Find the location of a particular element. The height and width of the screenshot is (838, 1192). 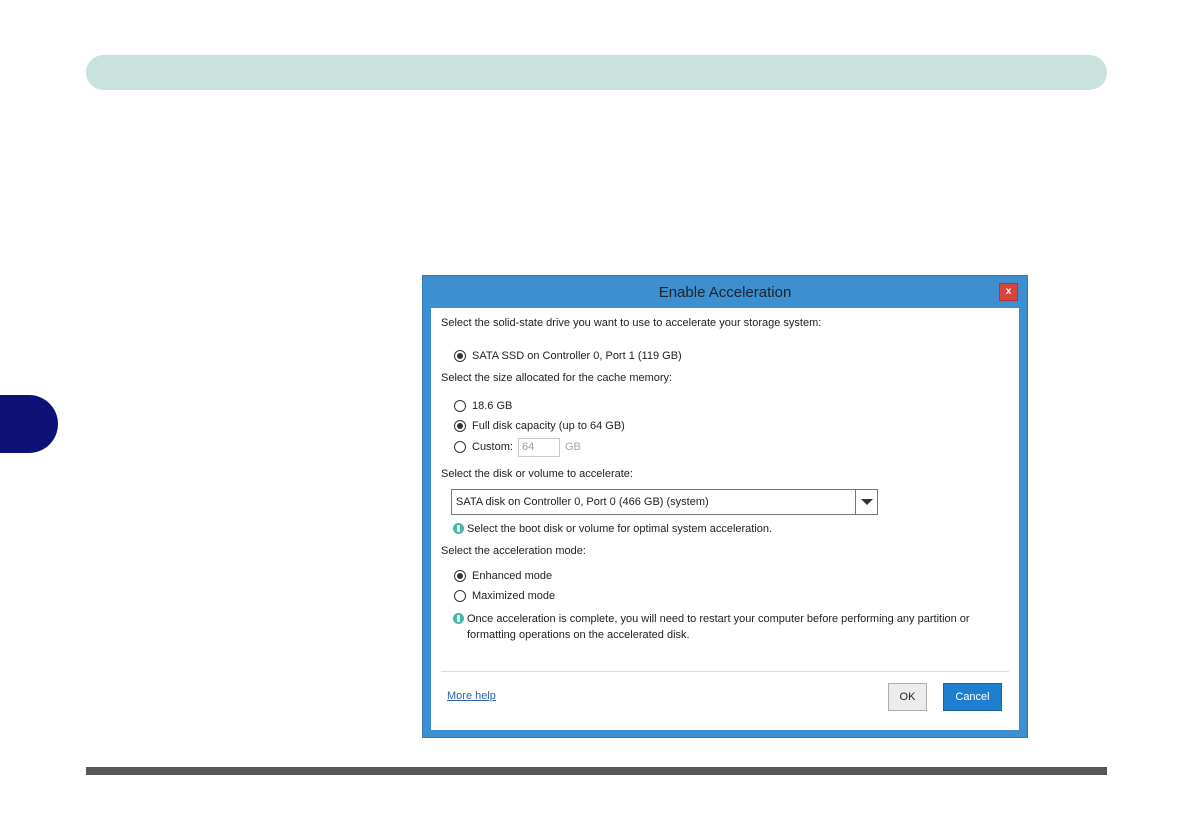

custom-size-input: 64 is located at coordinates (538, 447).